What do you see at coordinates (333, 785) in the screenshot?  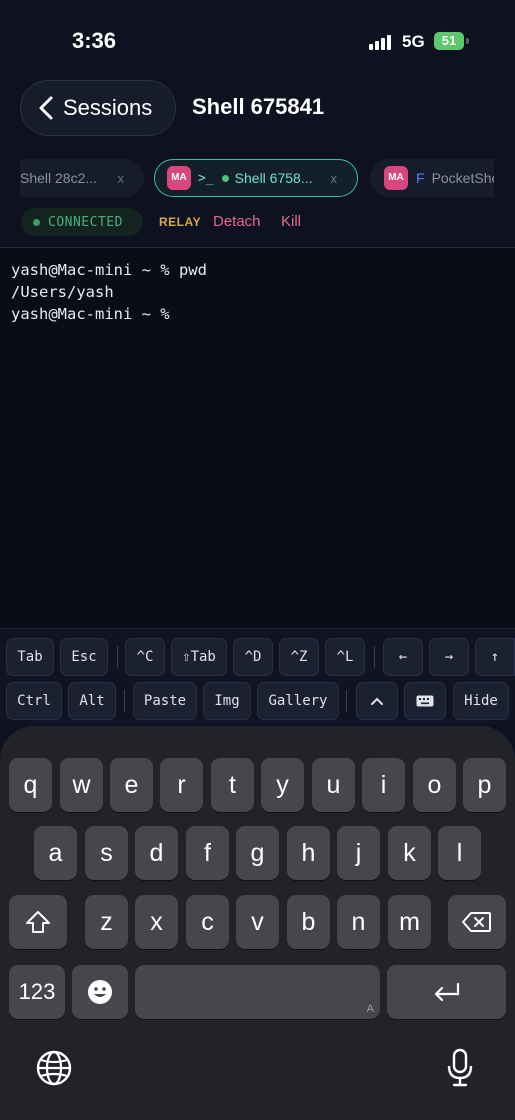 I see `key-u: u` at bounding box center [333, 785].